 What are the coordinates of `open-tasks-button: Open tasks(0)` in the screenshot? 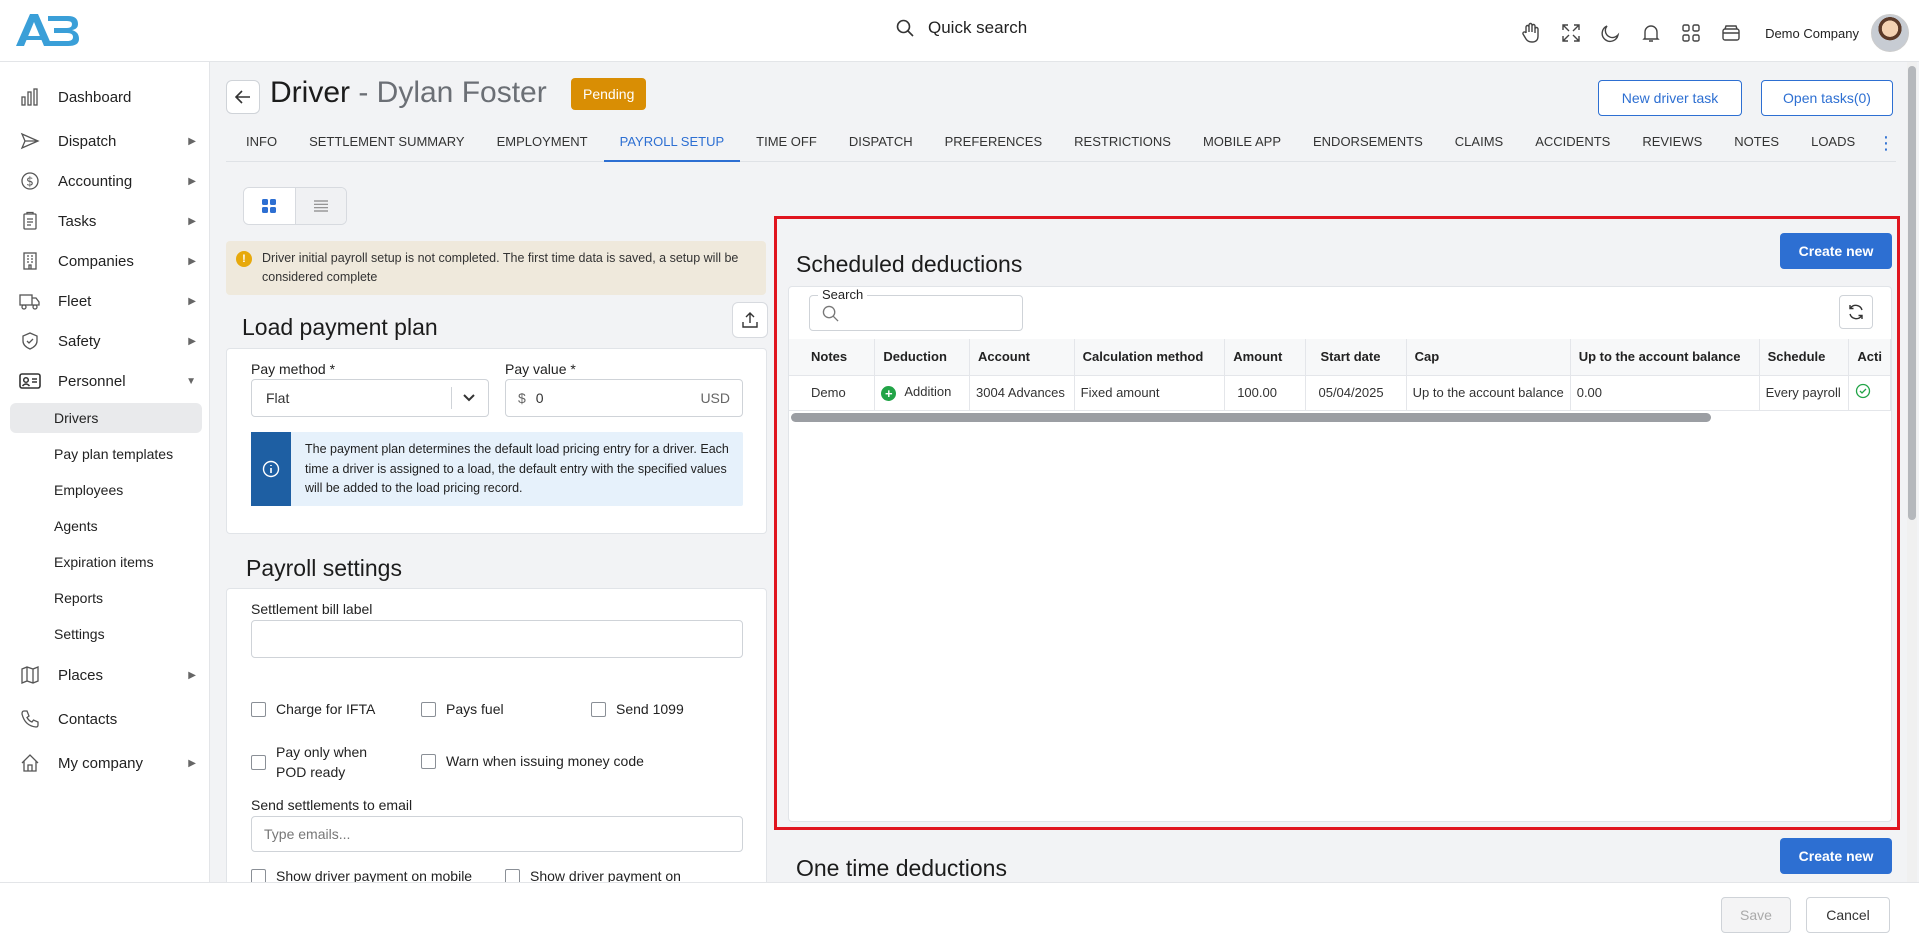 It's located at (1827, 98).